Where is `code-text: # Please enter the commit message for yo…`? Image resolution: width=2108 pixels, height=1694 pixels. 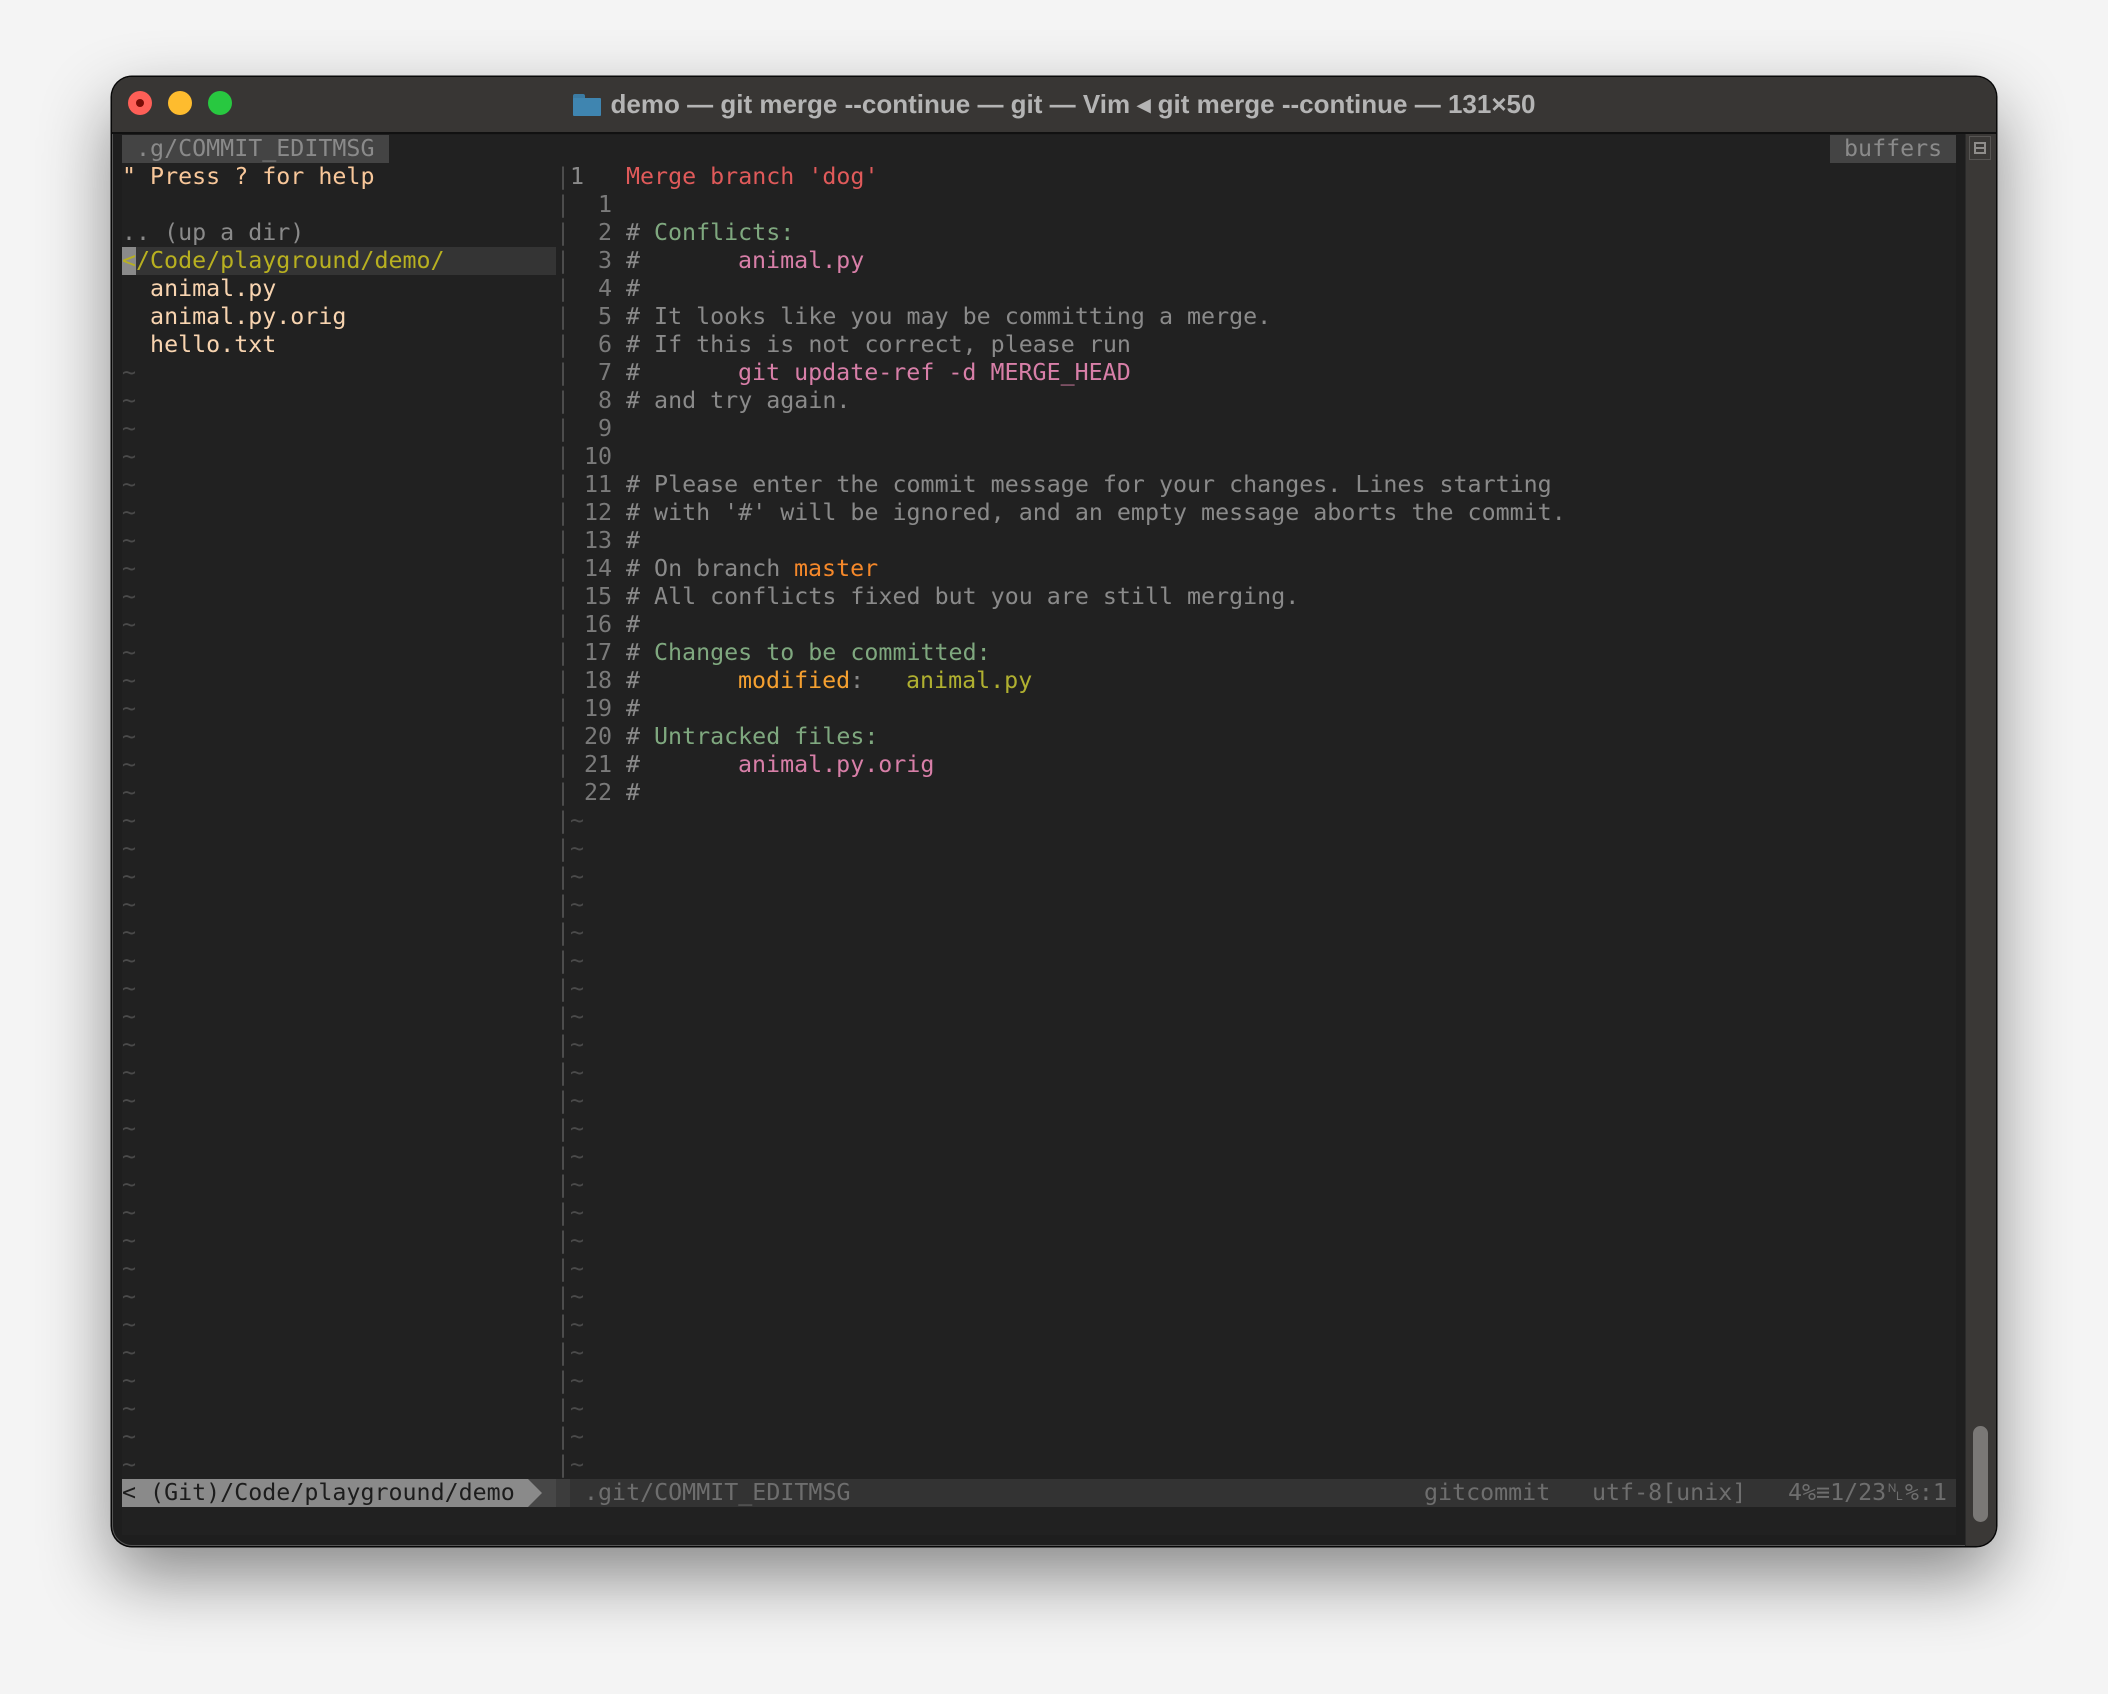
code-text: # Please enter the commit message for yo… is located at coordinates (1089, 485).